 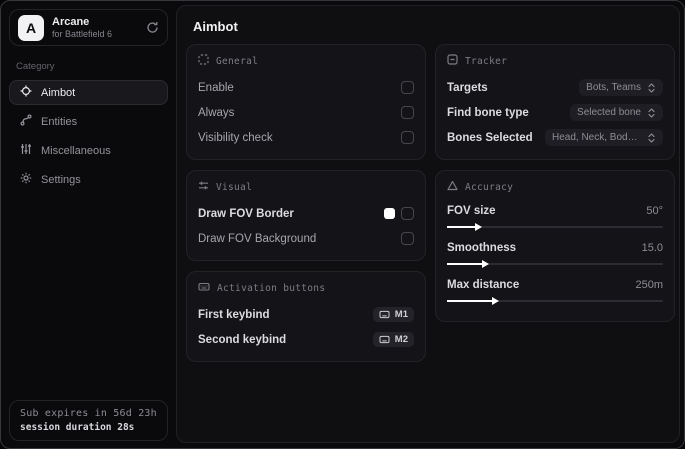 I want to click on gear-icon, so click(x=26, y=179).